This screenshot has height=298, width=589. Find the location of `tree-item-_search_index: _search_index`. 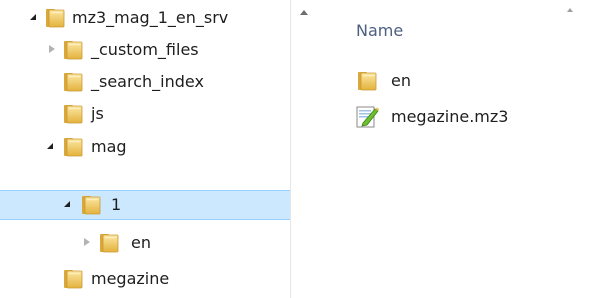

tree-item-_search_index: _search_index is located at coordinates (145, 82).